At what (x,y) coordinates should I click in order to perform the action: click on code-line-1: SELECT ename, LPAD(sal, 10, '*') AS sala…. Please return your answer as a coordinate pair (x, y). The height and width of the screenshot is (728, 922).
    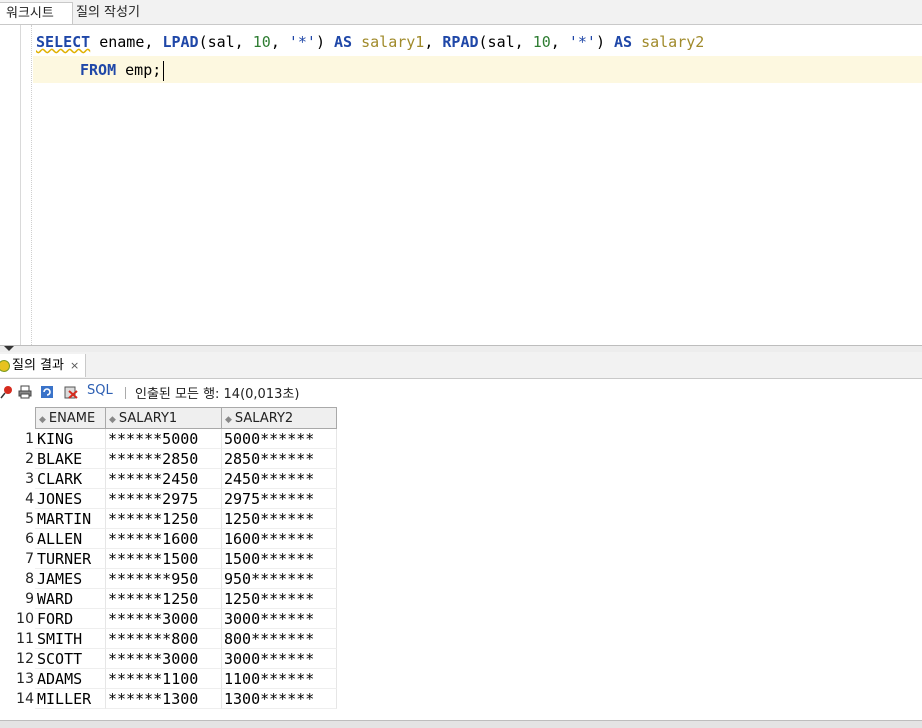
    Looking at the image, I should click on (370, 42).